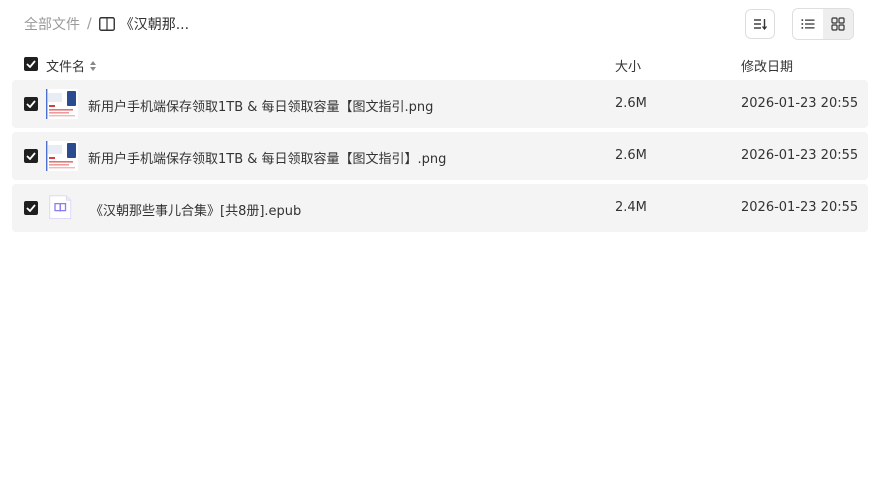 This screenshot has height=495, width=878. I want to click on view-toggle-group, so click(823, 24).